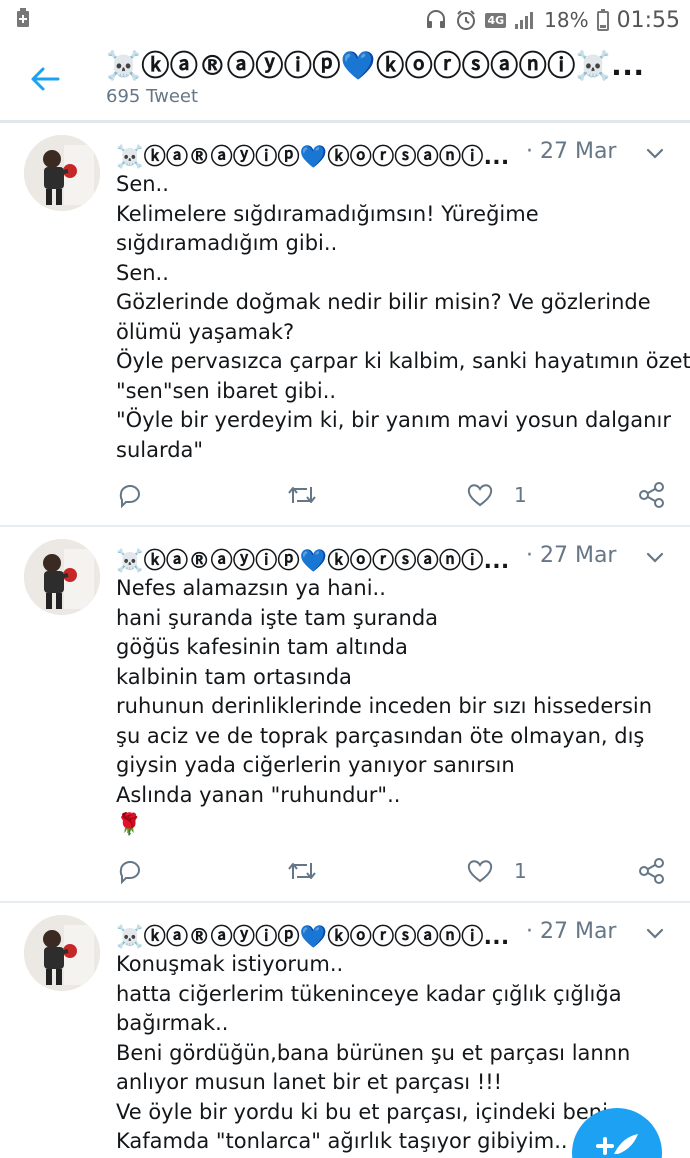  What do you see at coordinates (345, 20) in the screenshot?
I see `status-bar: 4G 18% 01:55` at bounding box center [345, 20].